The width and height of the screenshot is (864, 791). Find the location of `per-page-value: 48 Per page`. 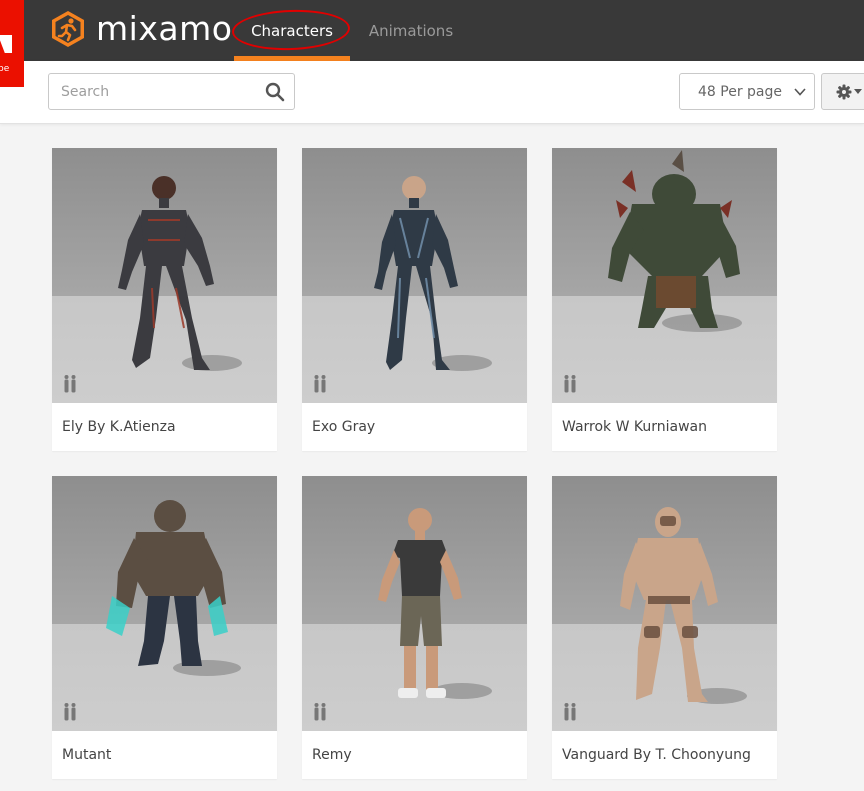

per-page-value: 48 Per page is located at coordinates (740, 91).